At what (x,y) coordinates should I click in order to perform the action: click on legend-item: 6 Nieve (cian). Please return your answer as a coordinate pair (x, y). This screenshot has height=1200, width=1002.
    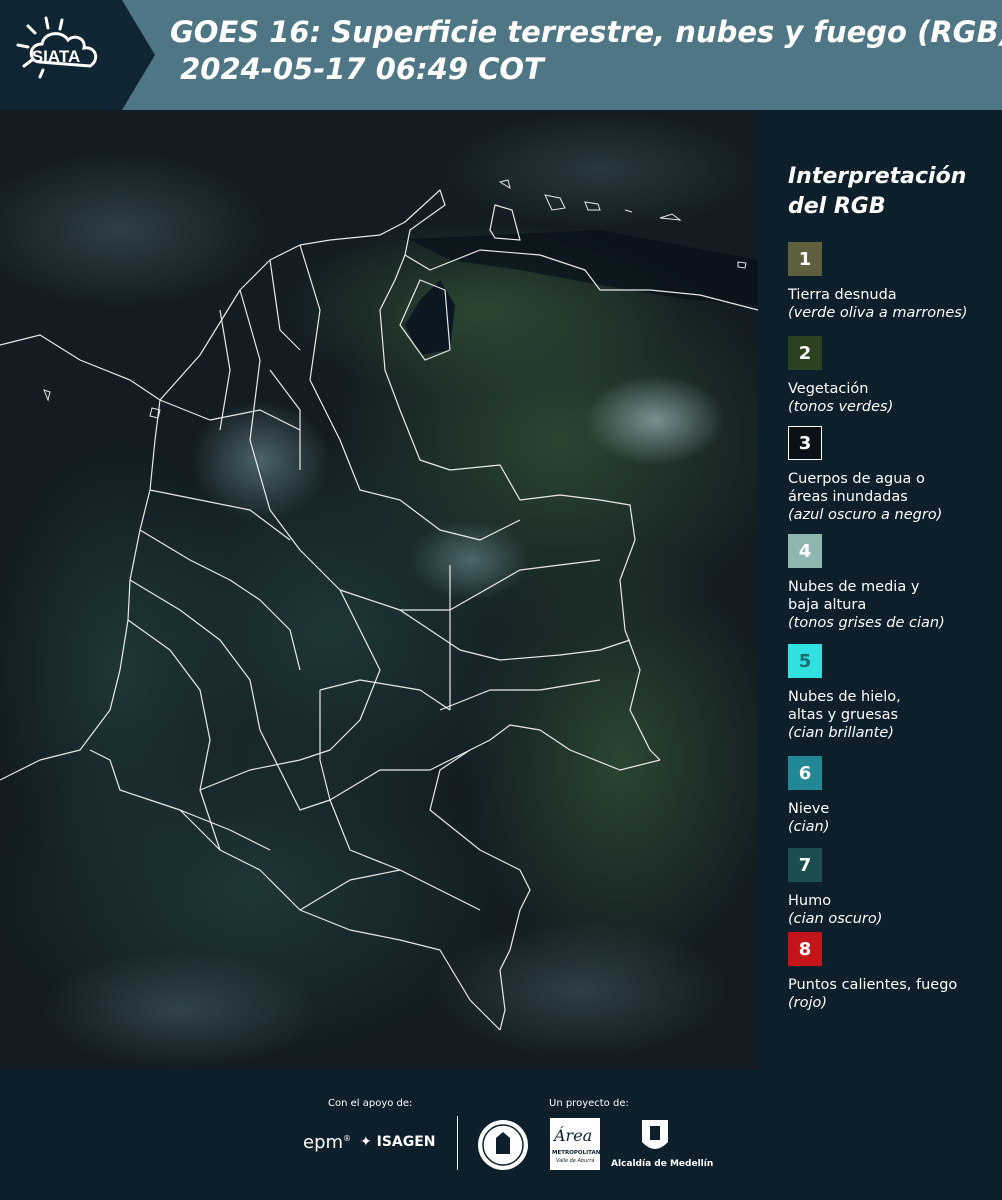
    Looking at the image, I should click on (890, 796).